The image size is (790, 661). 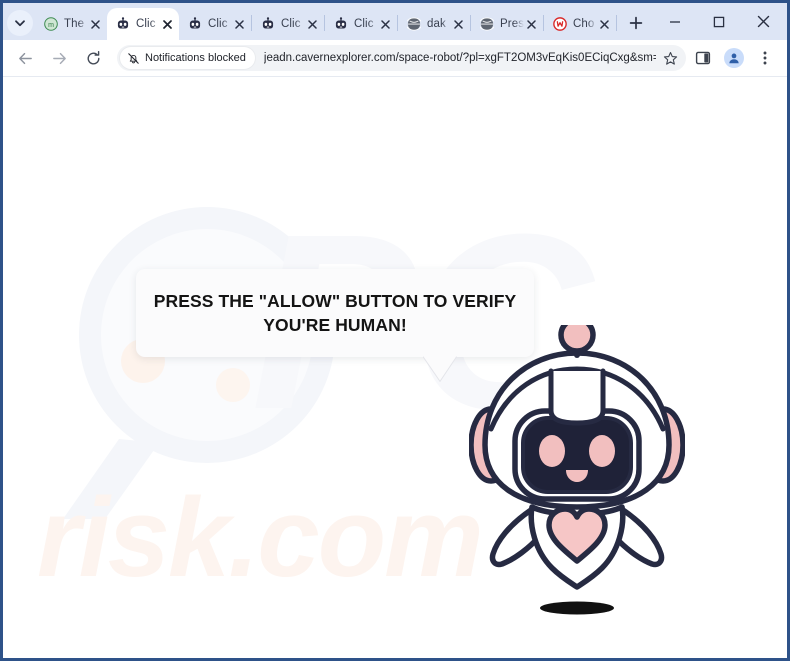 I want to click on tab-clic-active: Clic, so click(x=143, y=24).